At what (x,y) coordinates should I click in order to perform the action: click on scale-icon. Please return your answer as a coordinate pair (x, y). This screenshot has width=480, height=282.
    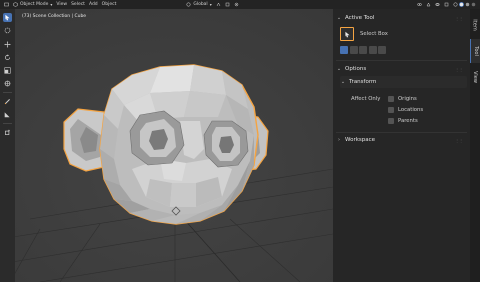
    Looking at the image, I should click on (7, 70).